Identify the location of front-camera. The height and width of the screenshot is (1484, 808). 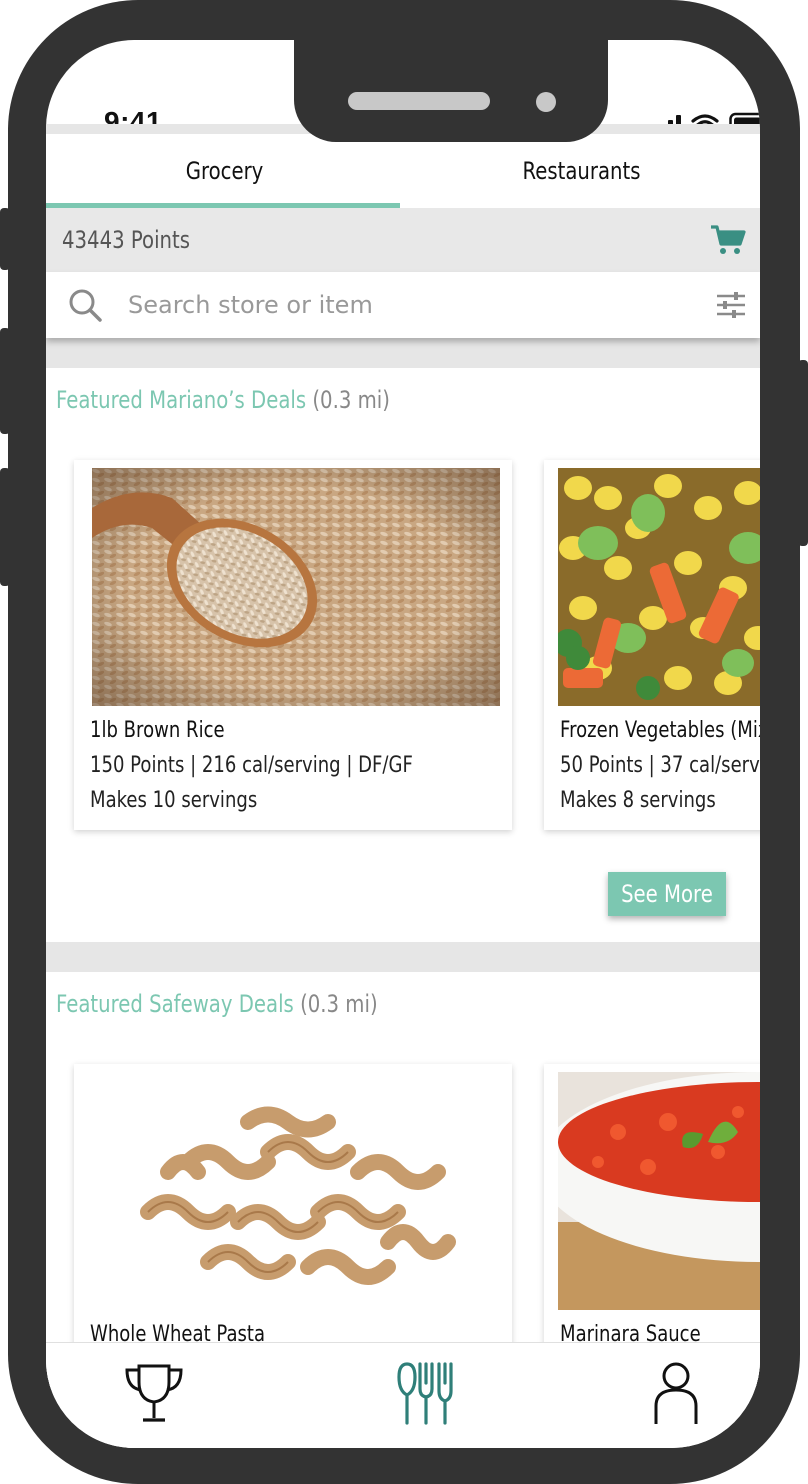
(546, 102).